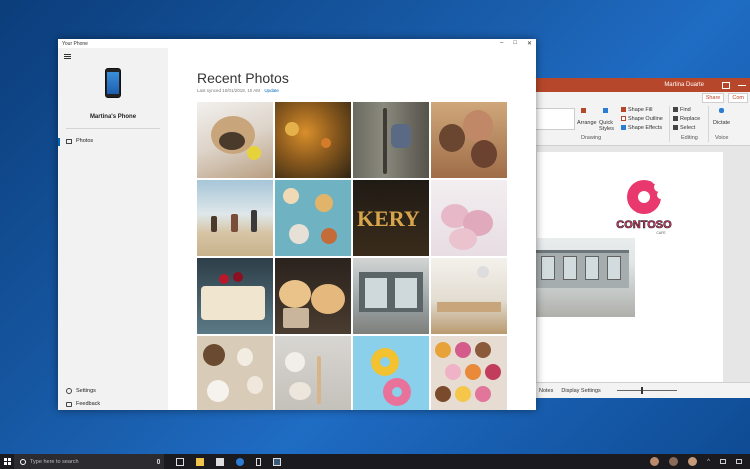 Image resolution: width=750 pixels, height=469 pixels. I want to click on replace-button: Replace, so click(686, 119).